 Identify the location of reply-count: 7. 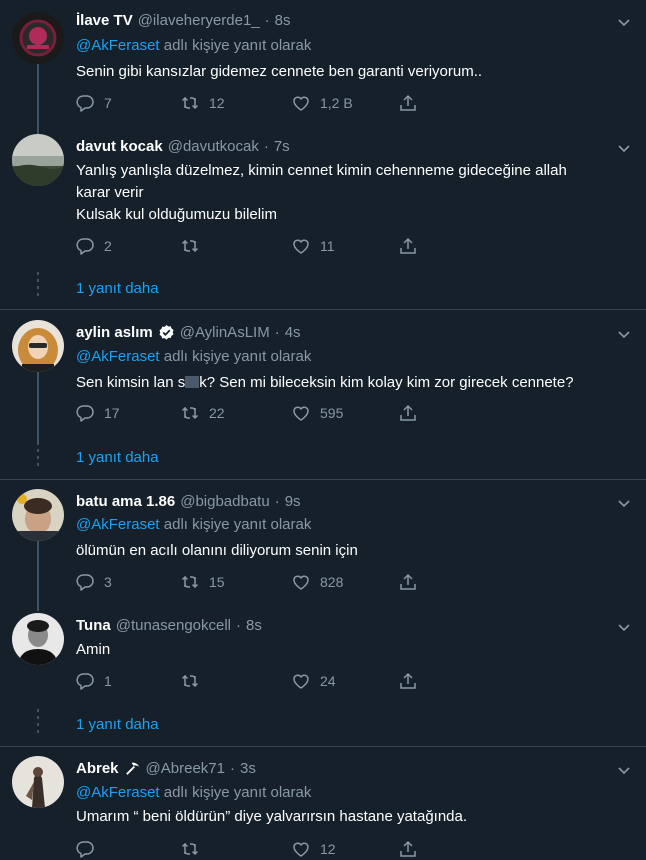
(108, 103).